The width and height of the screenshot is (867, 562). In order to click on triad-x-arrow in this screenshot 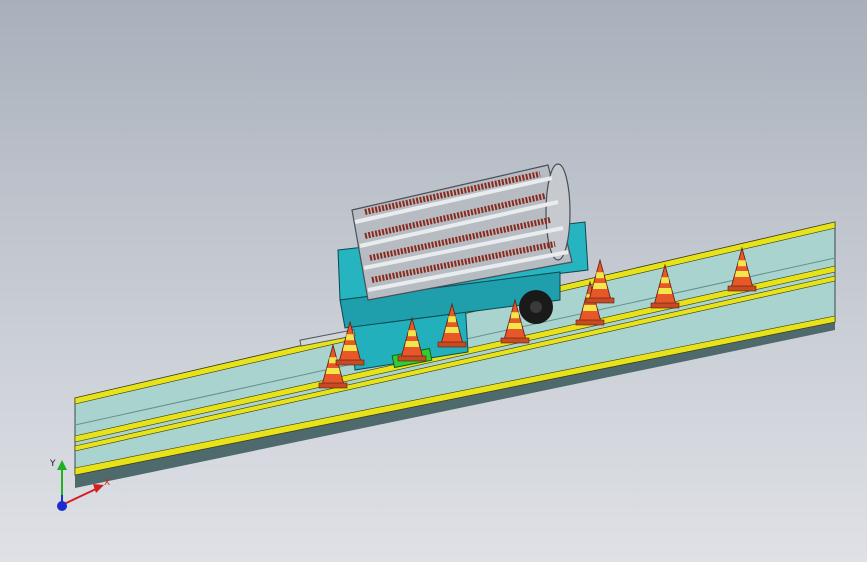, I will do `click(98, 488)`.